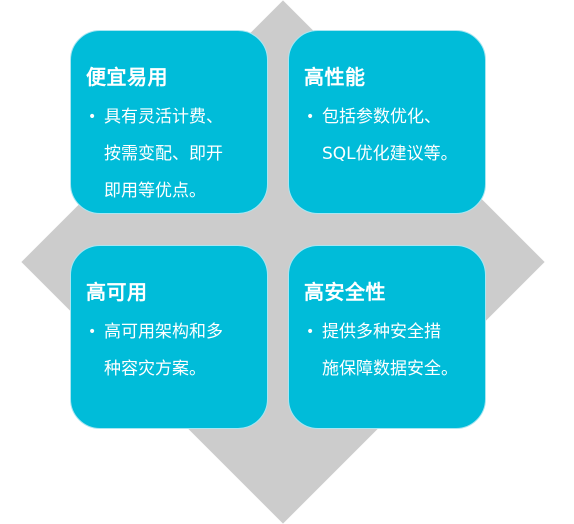 The width and height of the screenshot is (574, 524). I want to click on card-bullet: • 具有灵活计费、 按需变配、即开 即用等优点。, so click(176, 154).